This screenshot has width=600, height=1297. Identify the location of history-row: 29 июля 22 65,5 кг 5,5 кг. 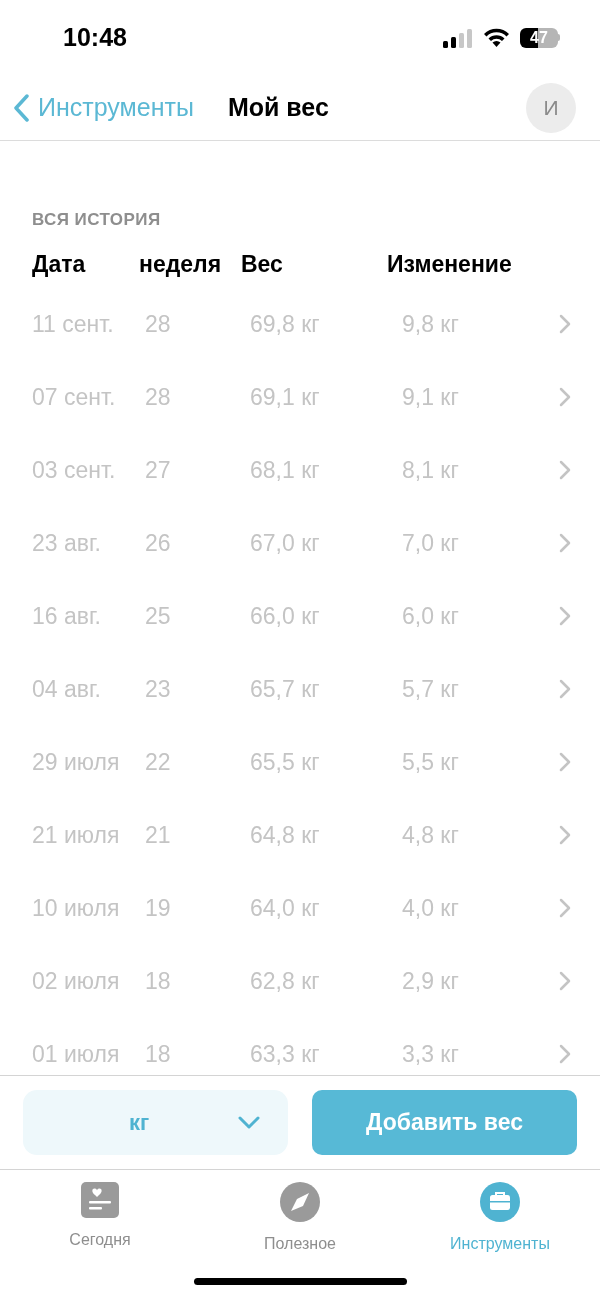
(300, 762).